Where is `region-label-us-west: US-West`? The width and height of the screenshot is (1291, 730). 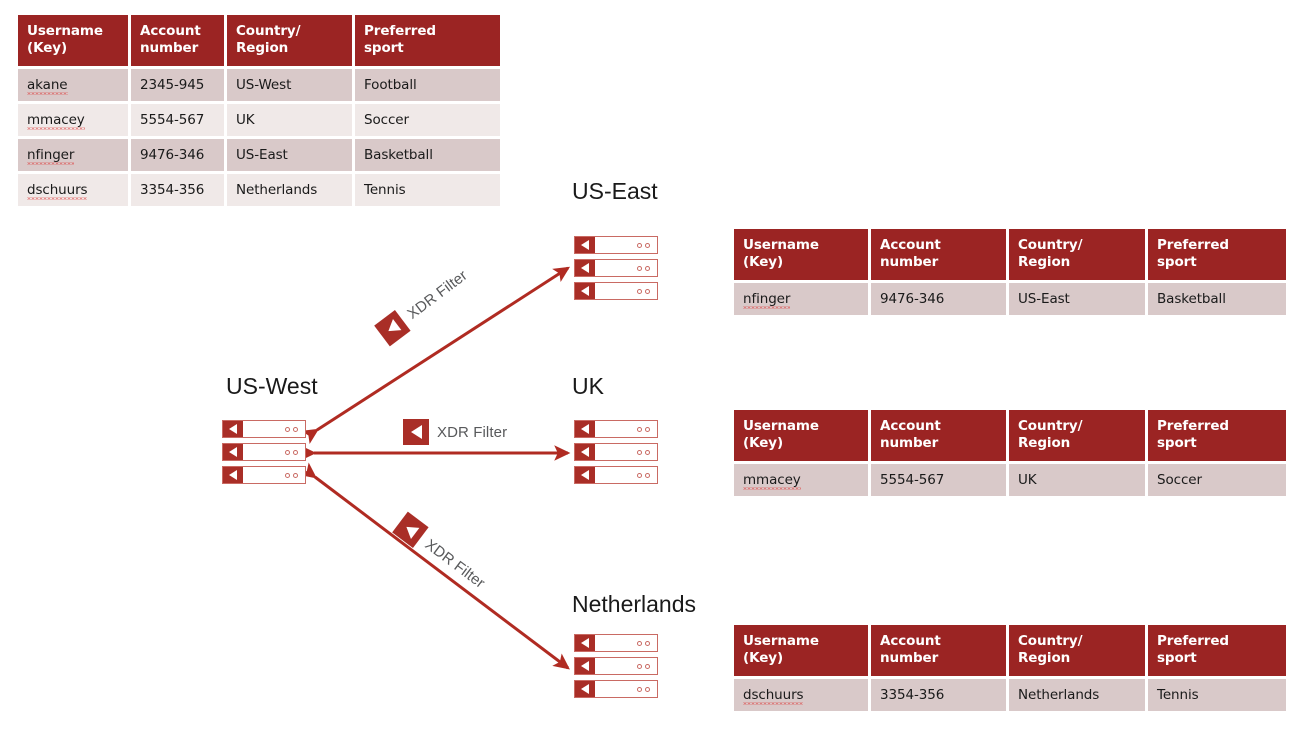 region-label-us-west: US-West is located at coordinates (272, 386).